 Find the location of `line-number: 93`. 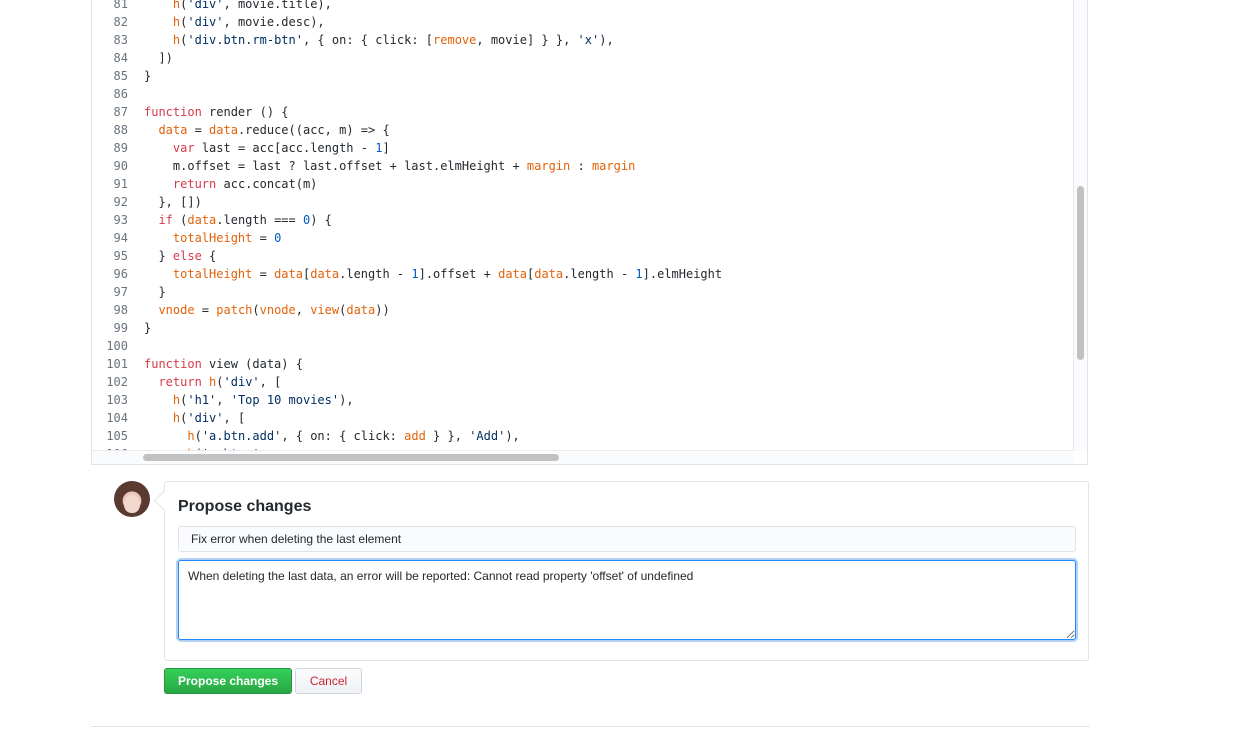

line-number: 93 is located at coordinates (120, 220).